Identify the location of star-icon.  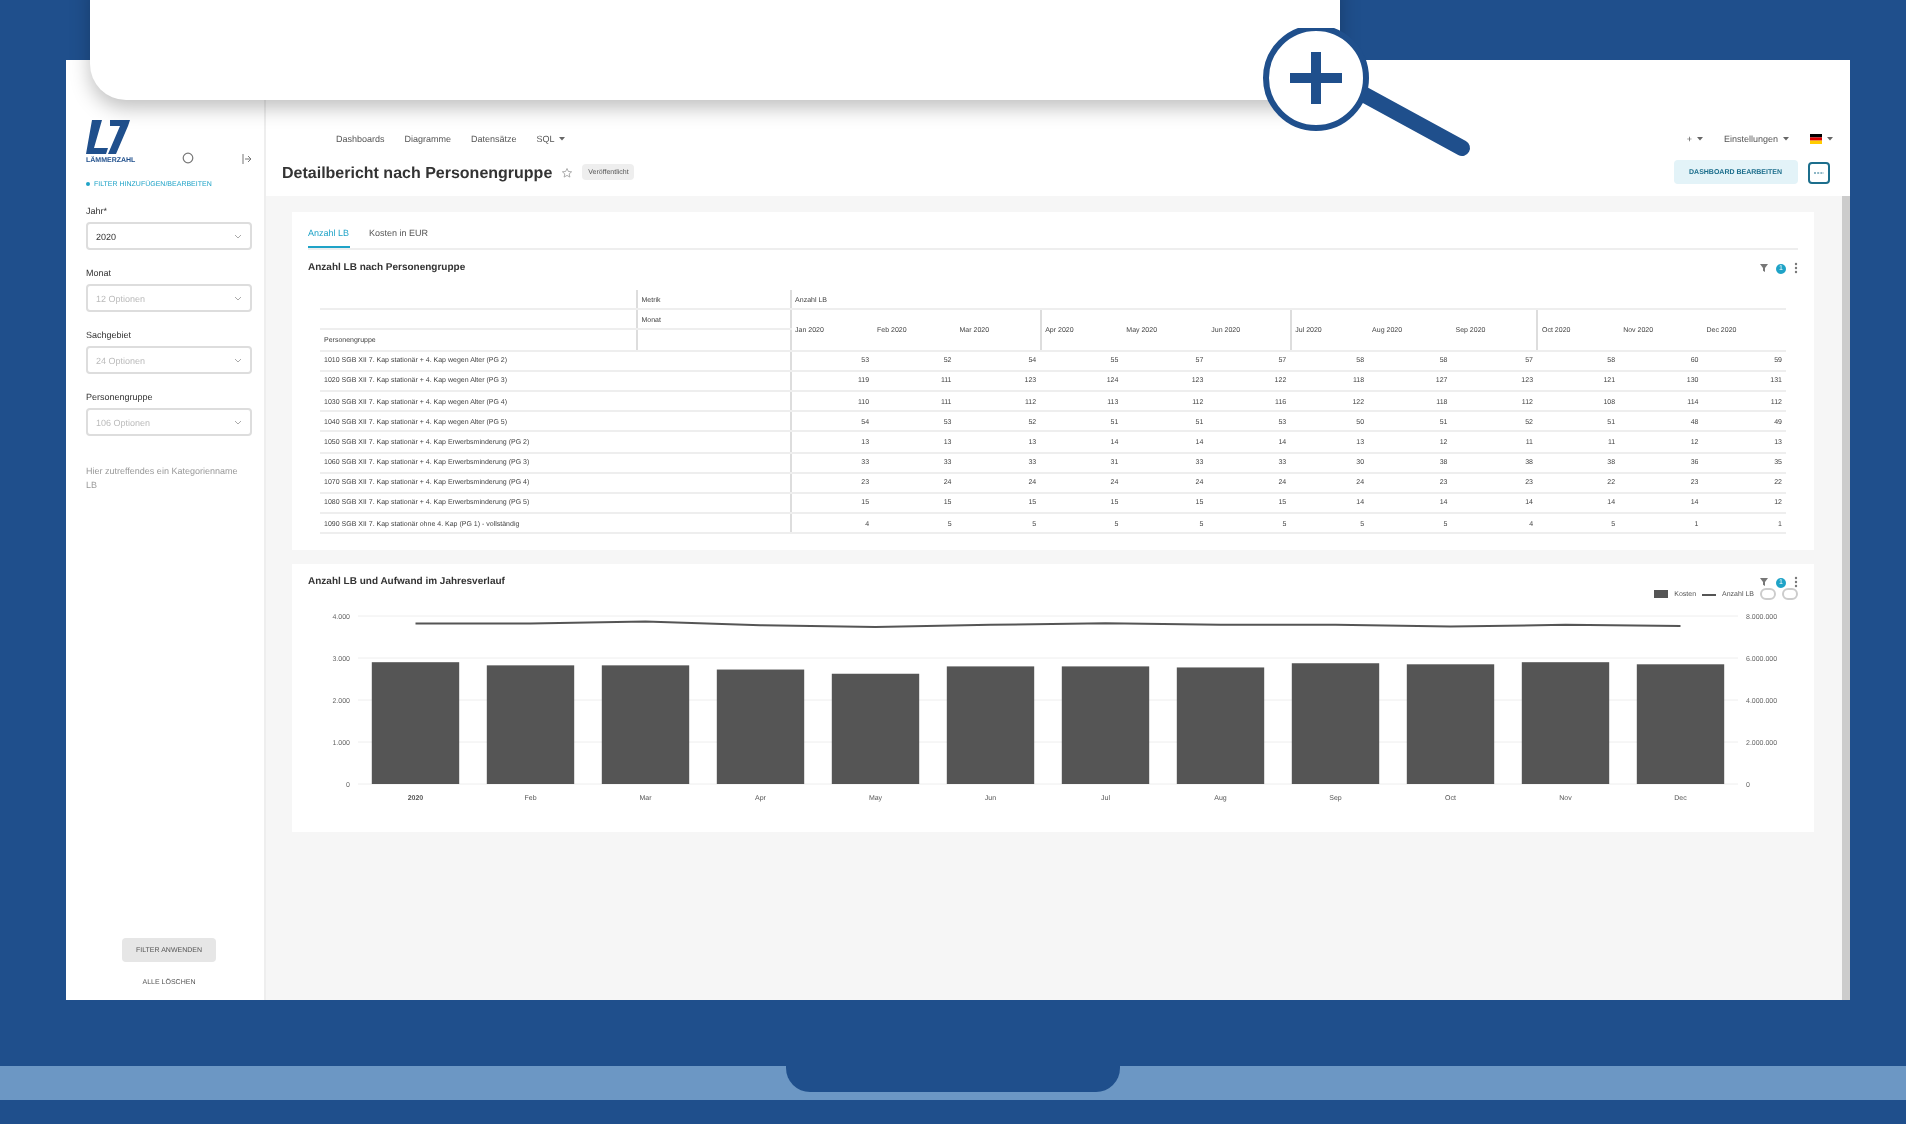
(567, 172).